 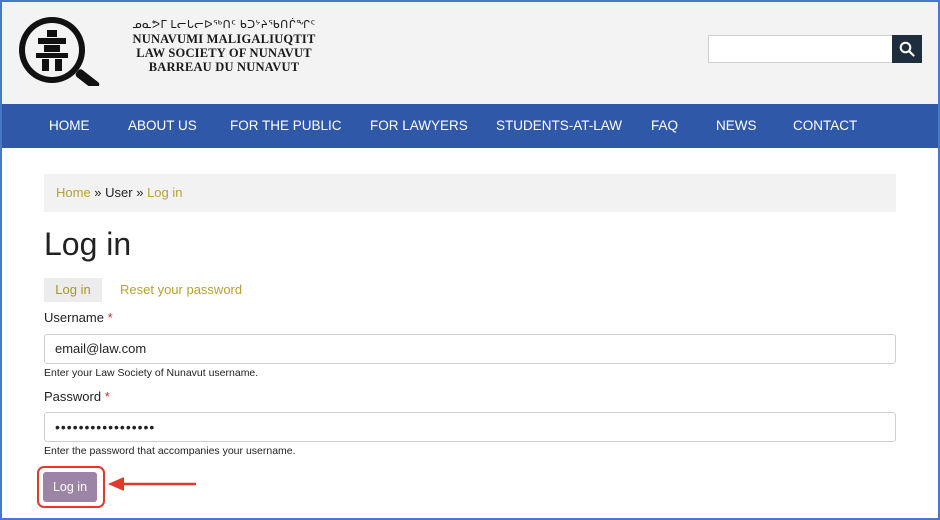 I want to click on breadcrumb-home-link: Home, so click(x=73, y=192).